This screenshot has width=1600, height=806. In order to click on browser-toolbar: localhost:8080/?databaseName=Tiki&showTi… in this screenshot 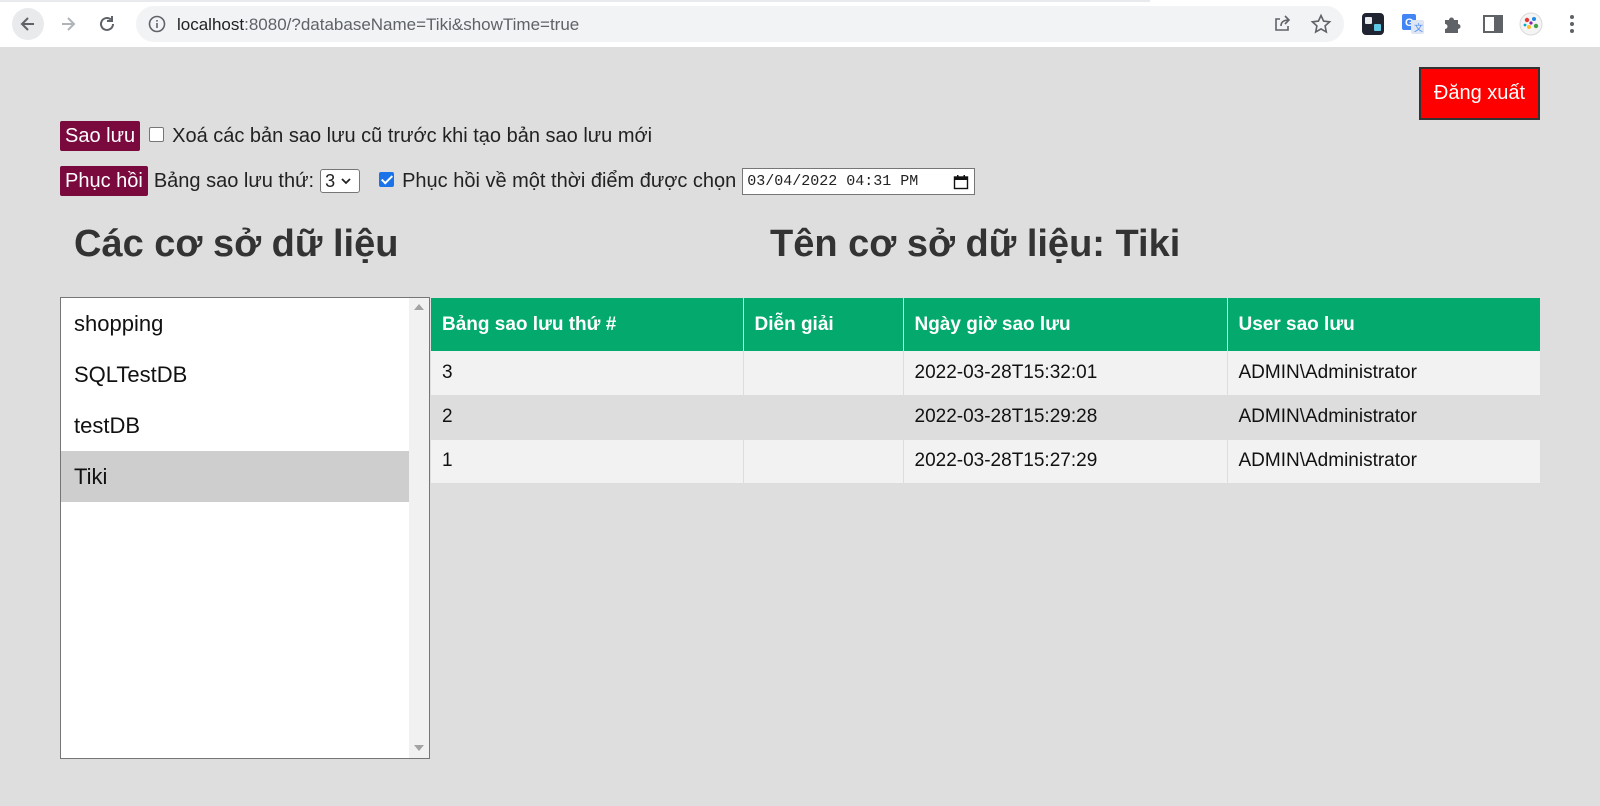, I will do `click(800, 23)`.